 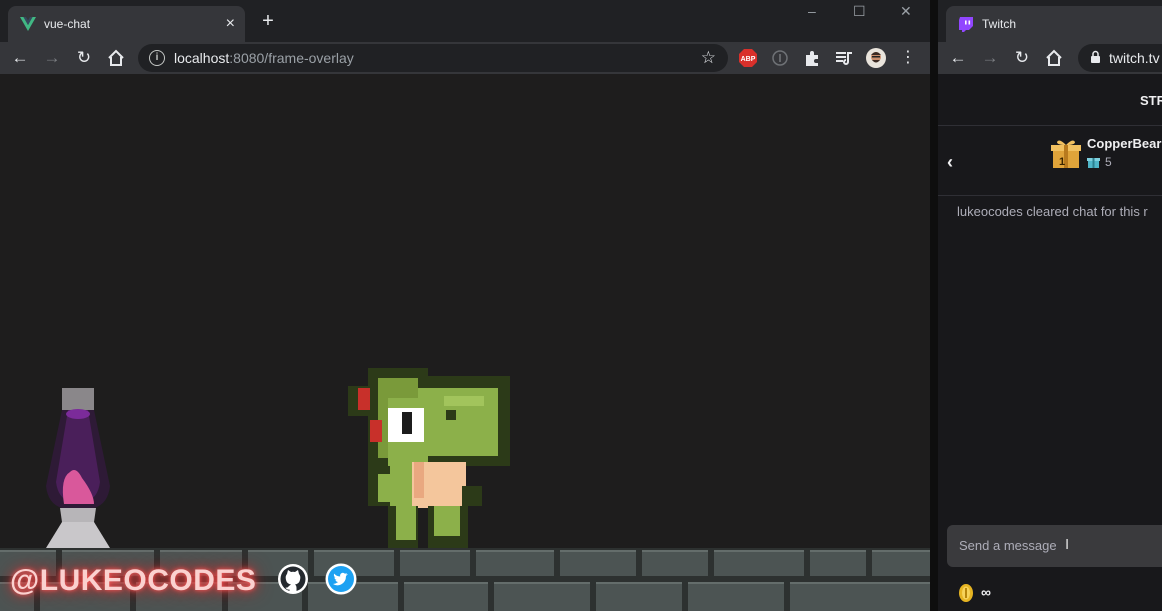 What do you see at coordinates (1062, 162) in the screenshot?
I see `gift-badge: 1` at bounding box center [1062, 162].